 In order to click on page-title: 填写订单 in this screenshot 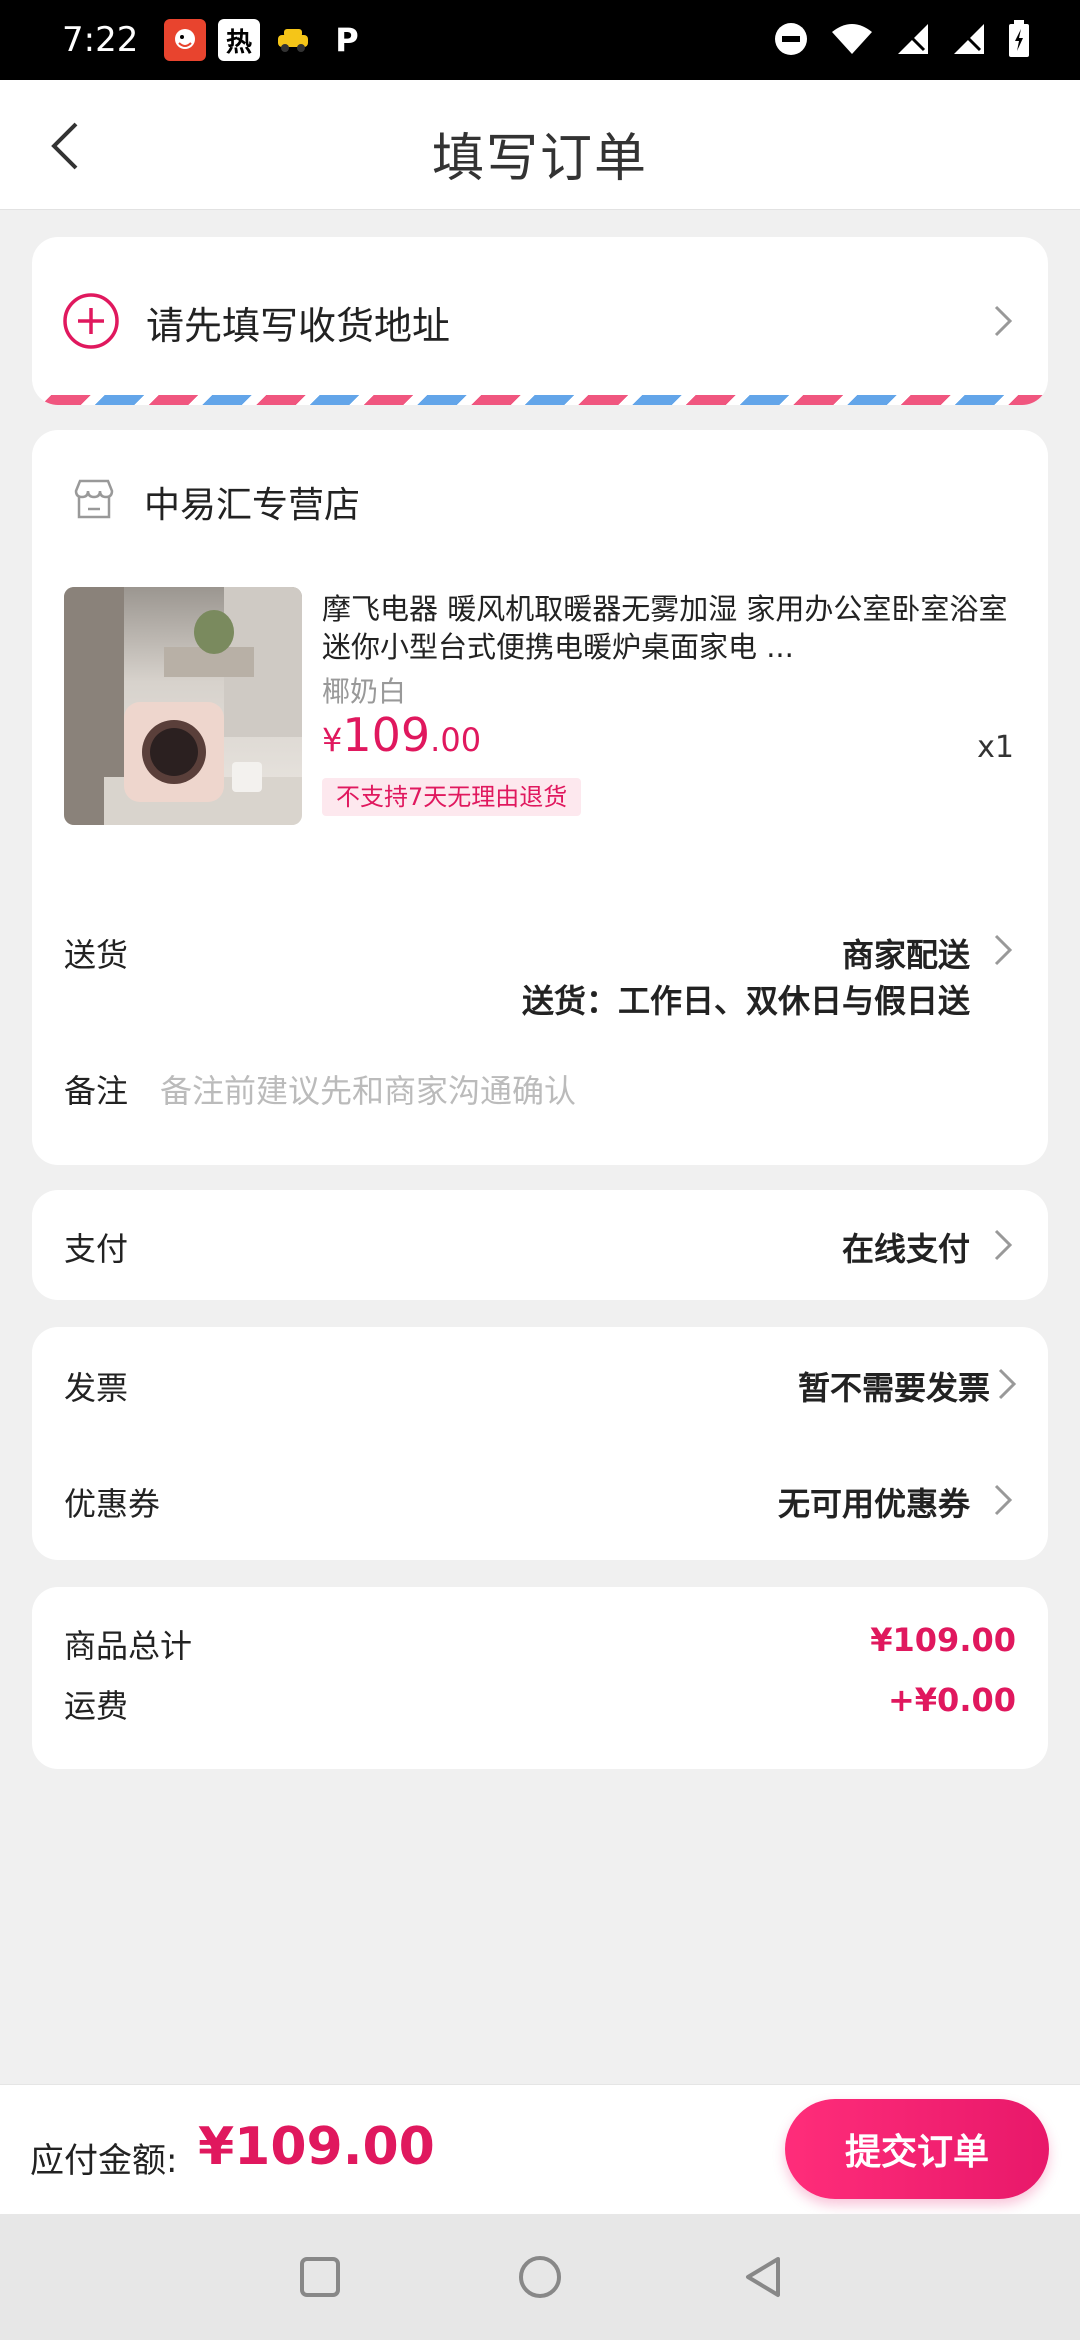, I will do `click(539, 159)`.